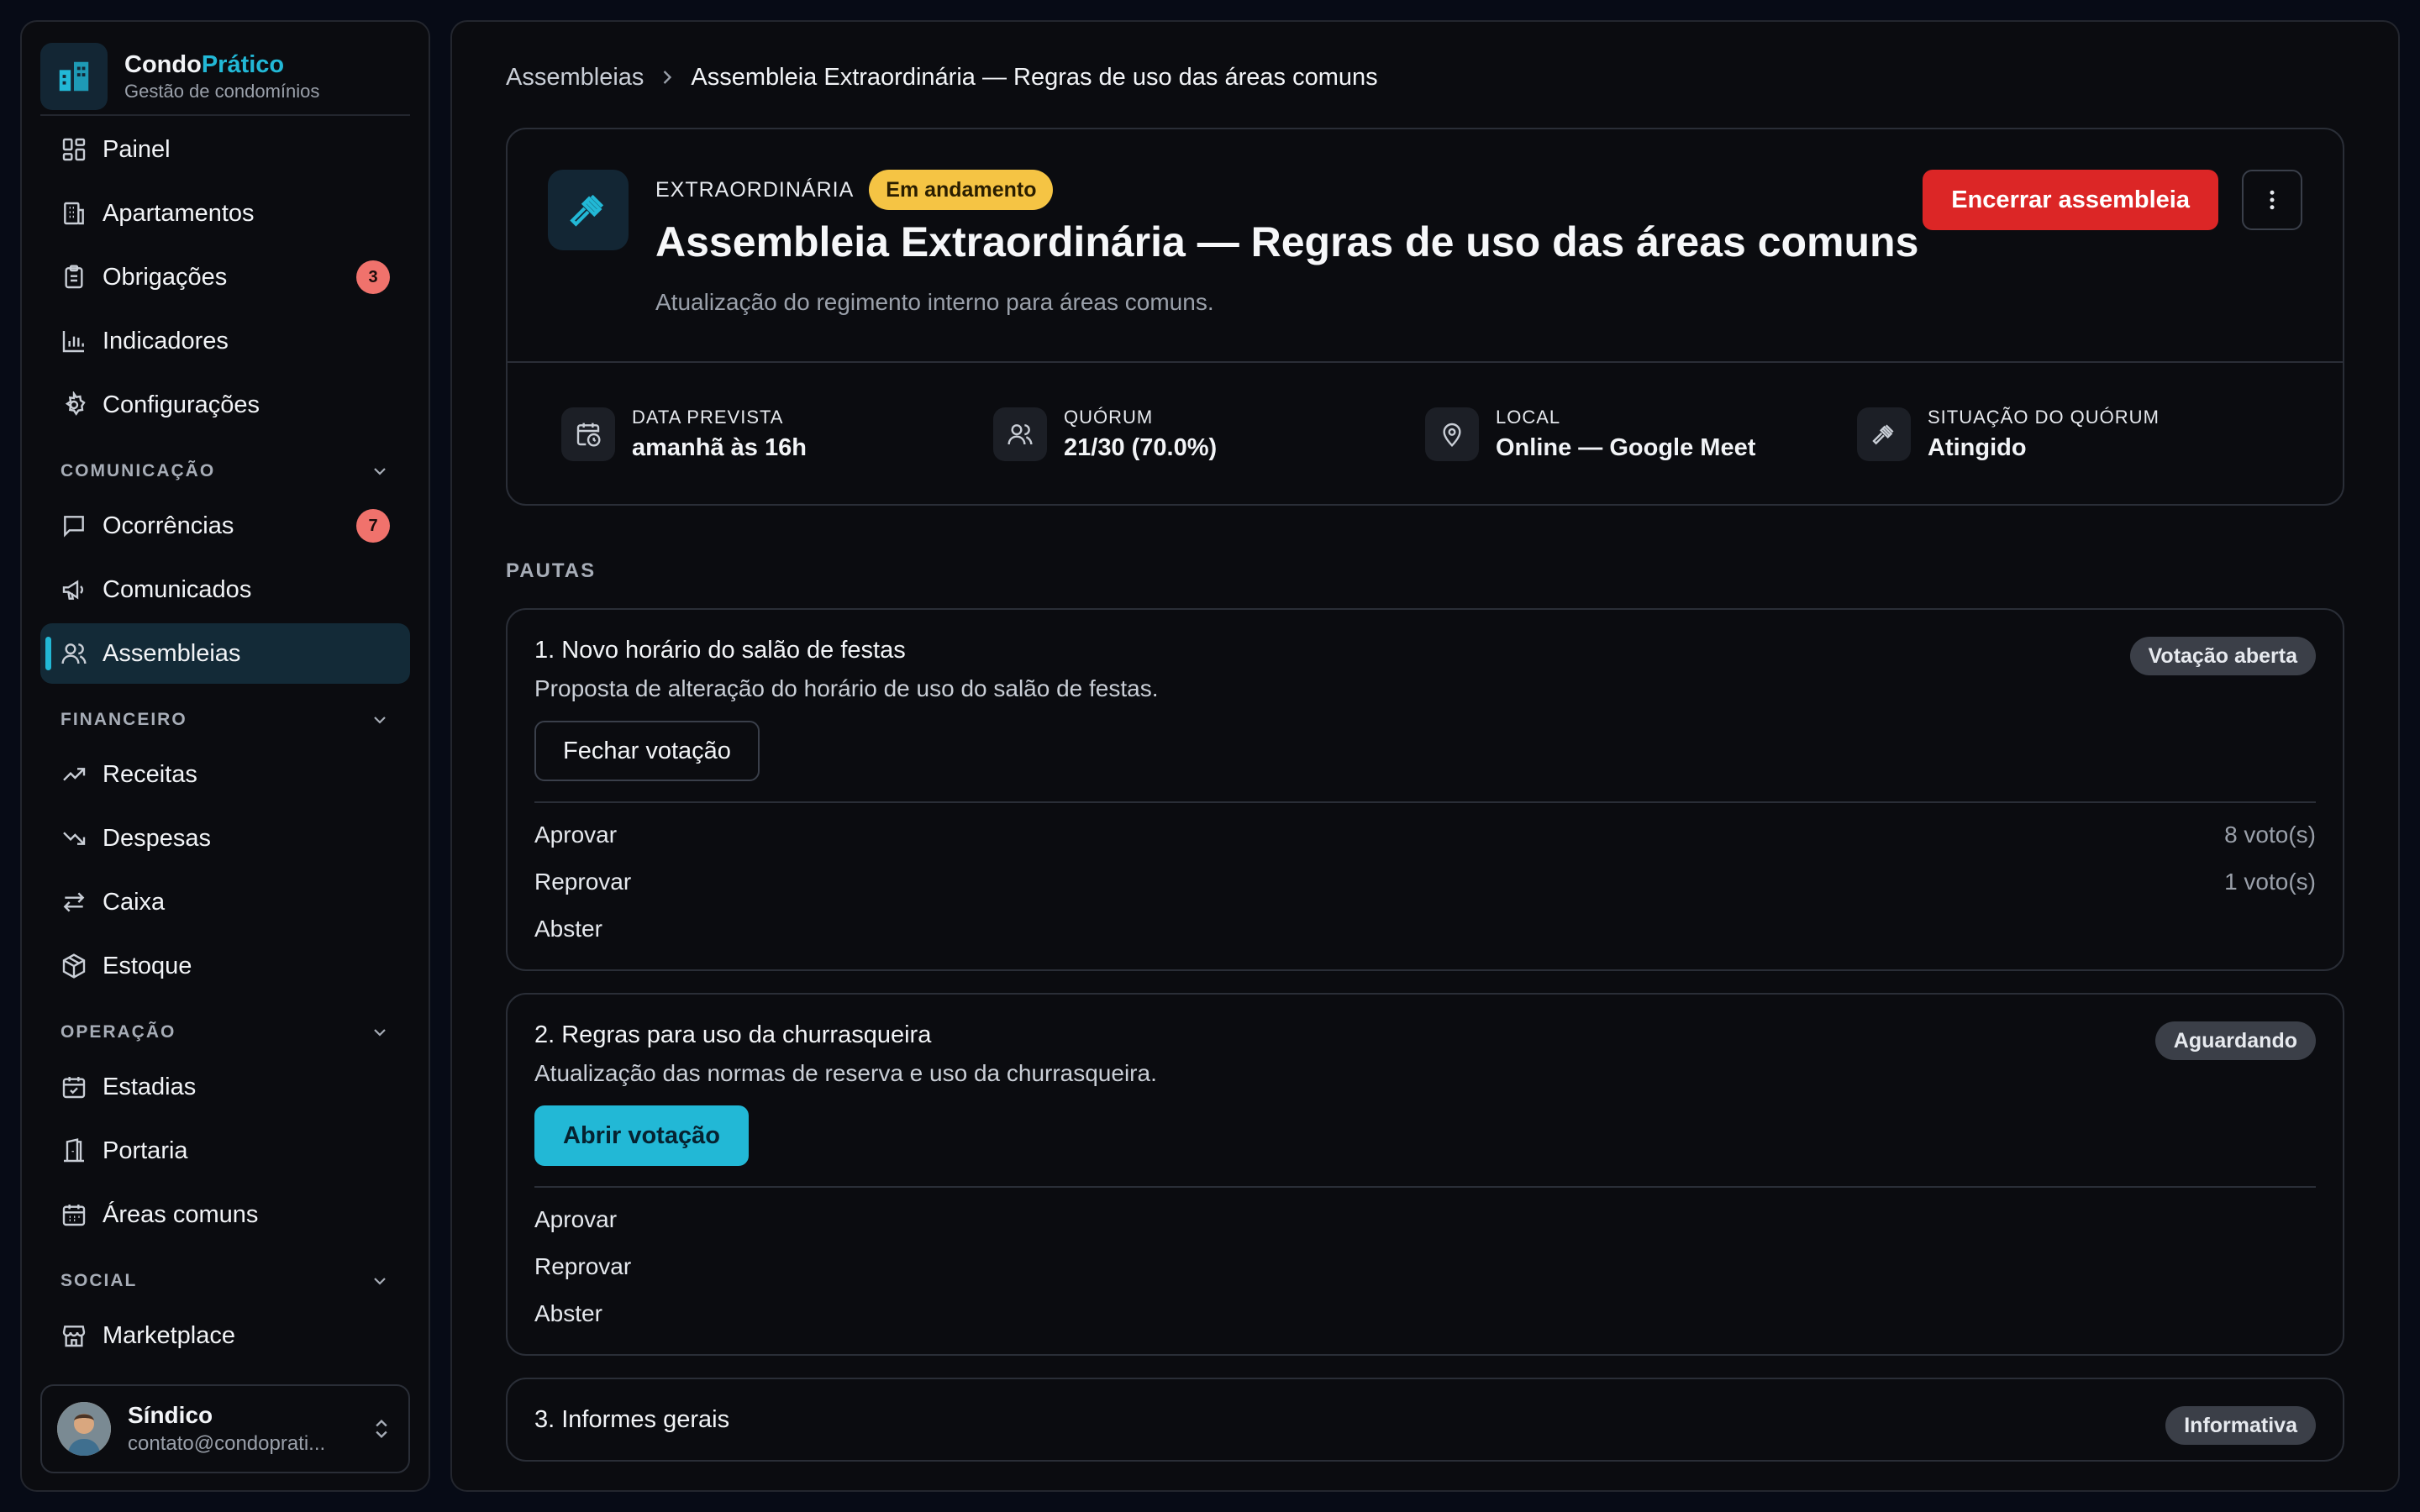 The height and width of the screenshot is (1512, 2420). I want to click on sidebar-item-areas-comuns: Áreas comuns, so click(225, 1214).